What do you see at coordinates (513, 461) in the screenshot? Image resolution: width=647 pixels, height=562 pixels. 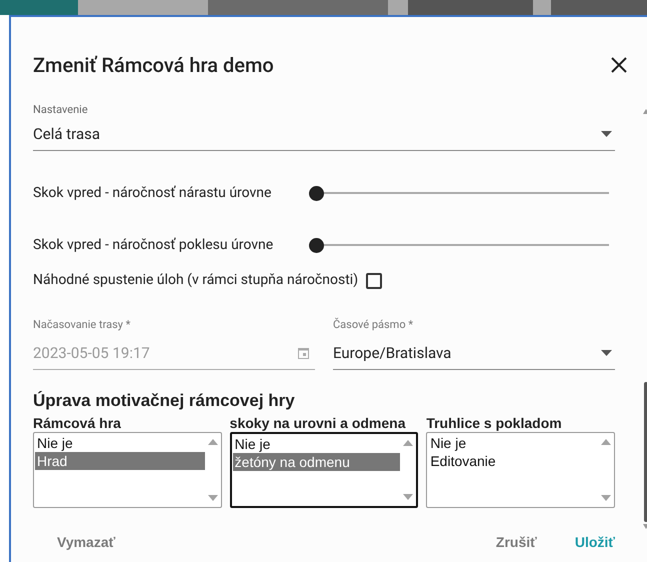 I see `list-option: Editovanie` at bounding box center [513, 461].